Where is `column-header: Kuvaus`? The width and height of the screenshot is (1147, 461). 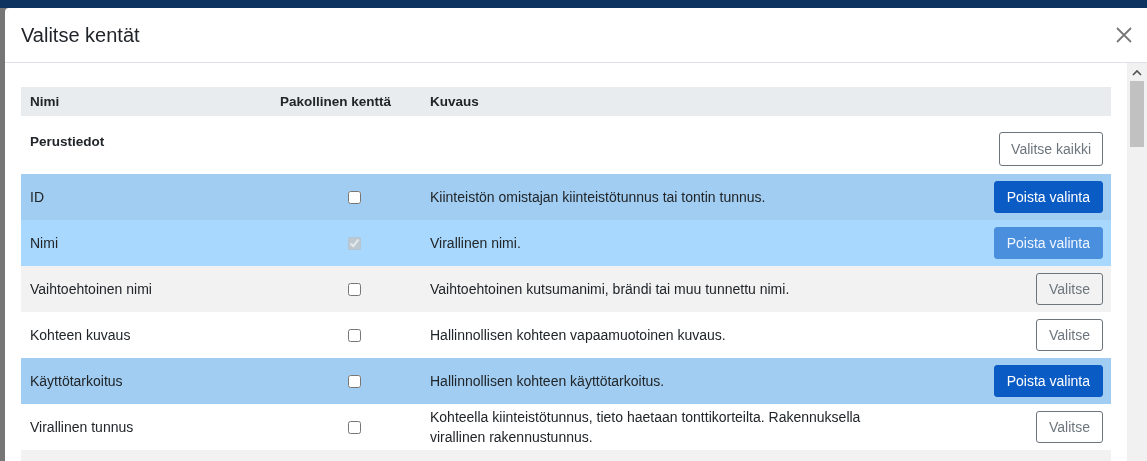 column-header: Kuvaus is located at coordinates (455, 101).